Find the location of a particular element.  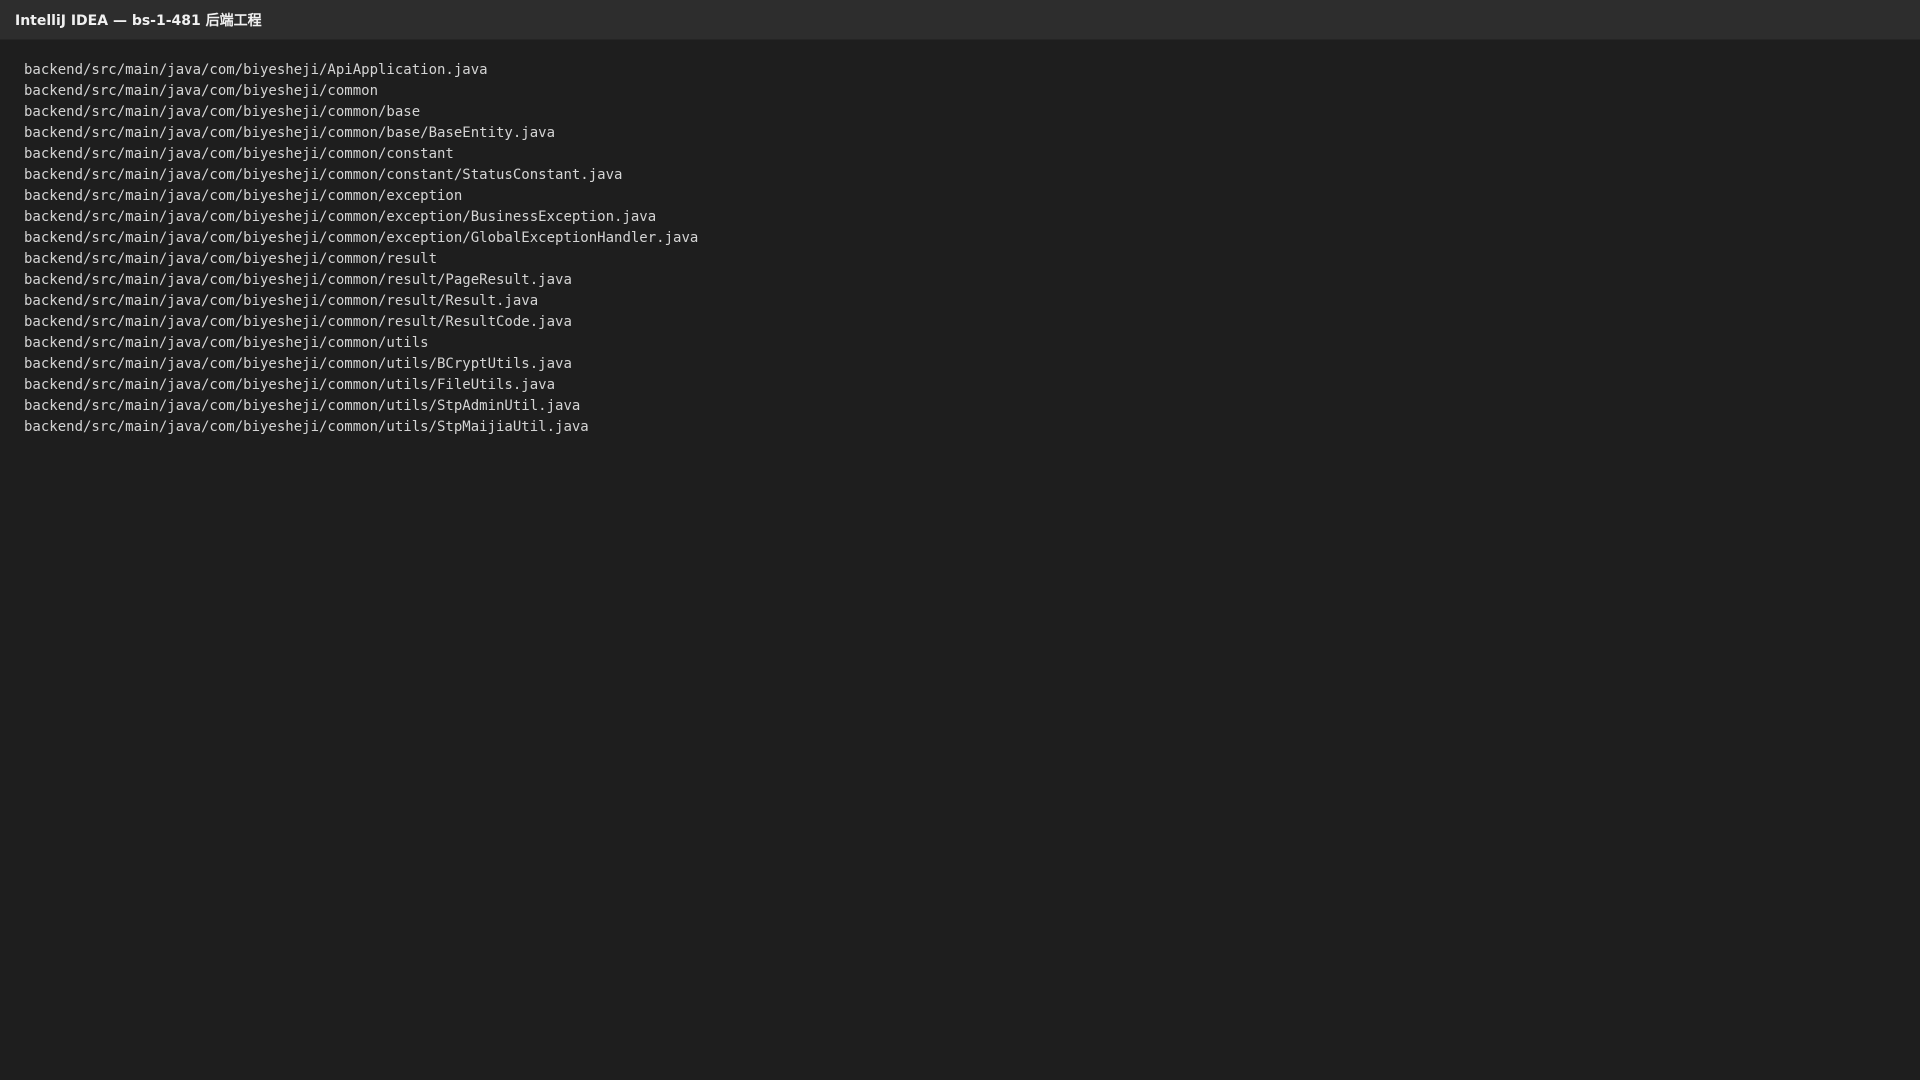

window-title: IntelliJ IDEA — bs-1-481 后端工程 is located at coordinates (138, 20).